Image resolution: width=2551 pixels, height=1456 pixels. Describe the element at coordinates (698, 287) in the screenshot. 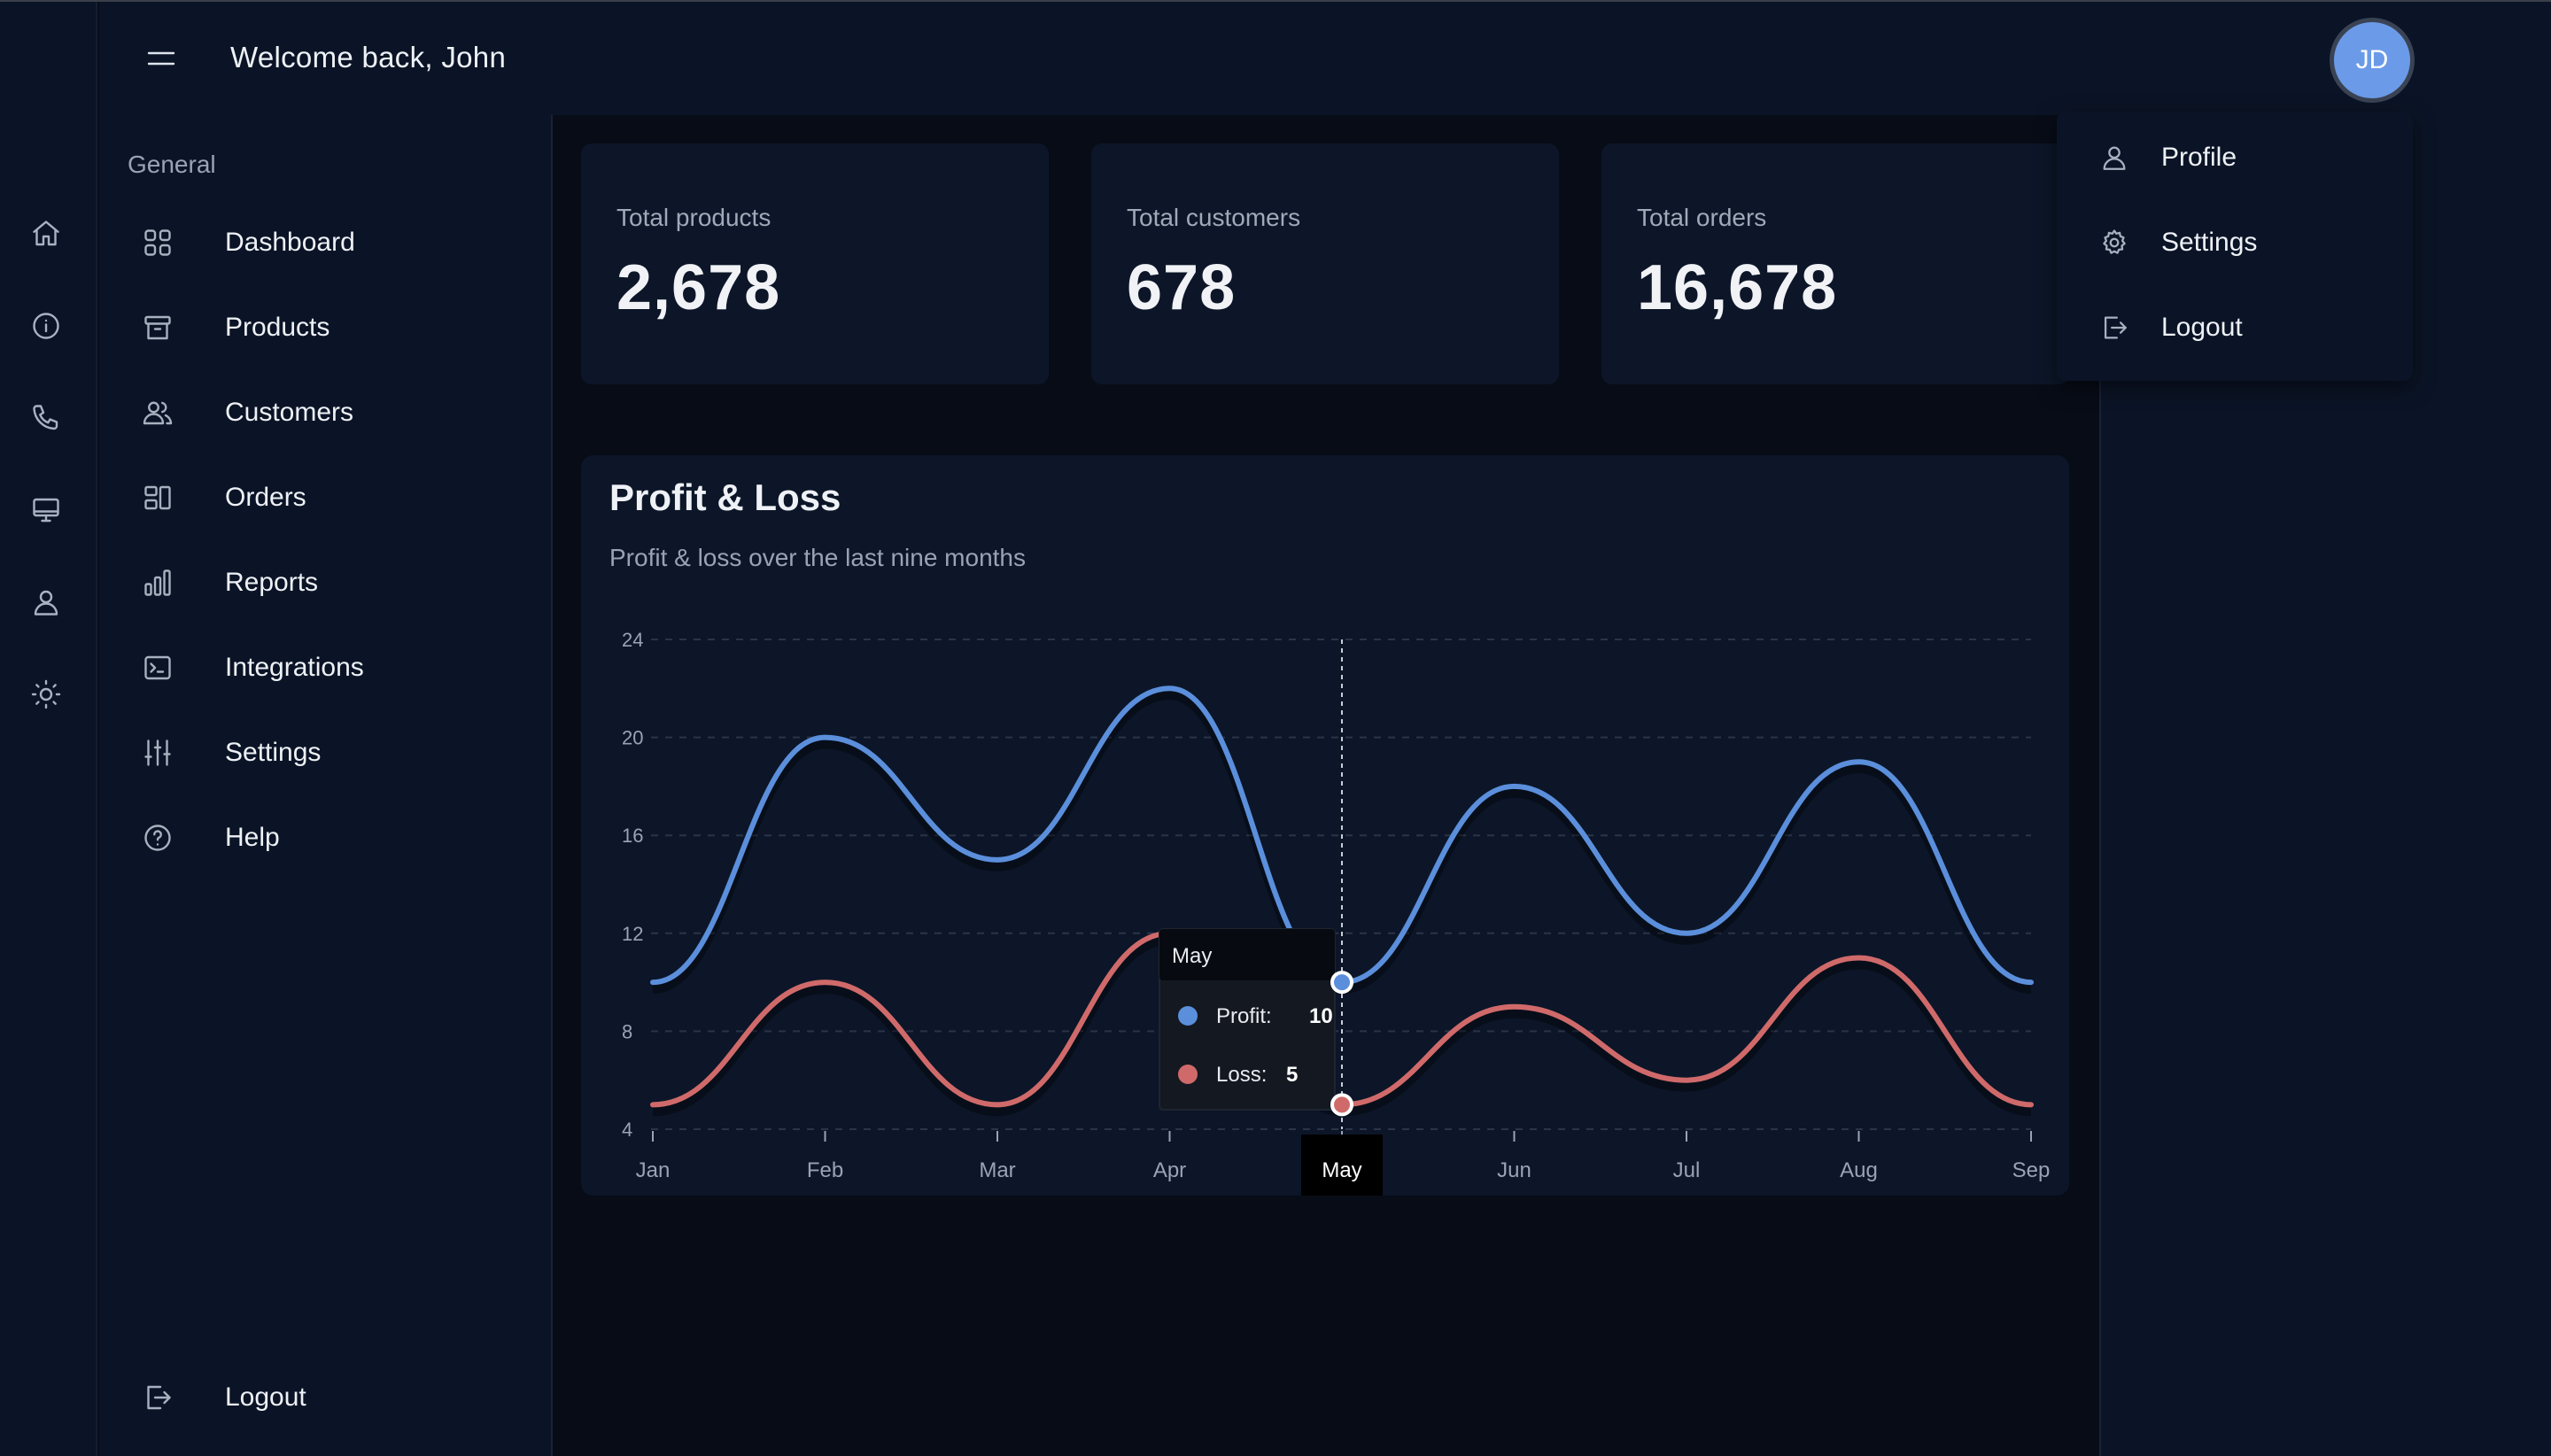

I see `stat-value: 2,678` at that location.